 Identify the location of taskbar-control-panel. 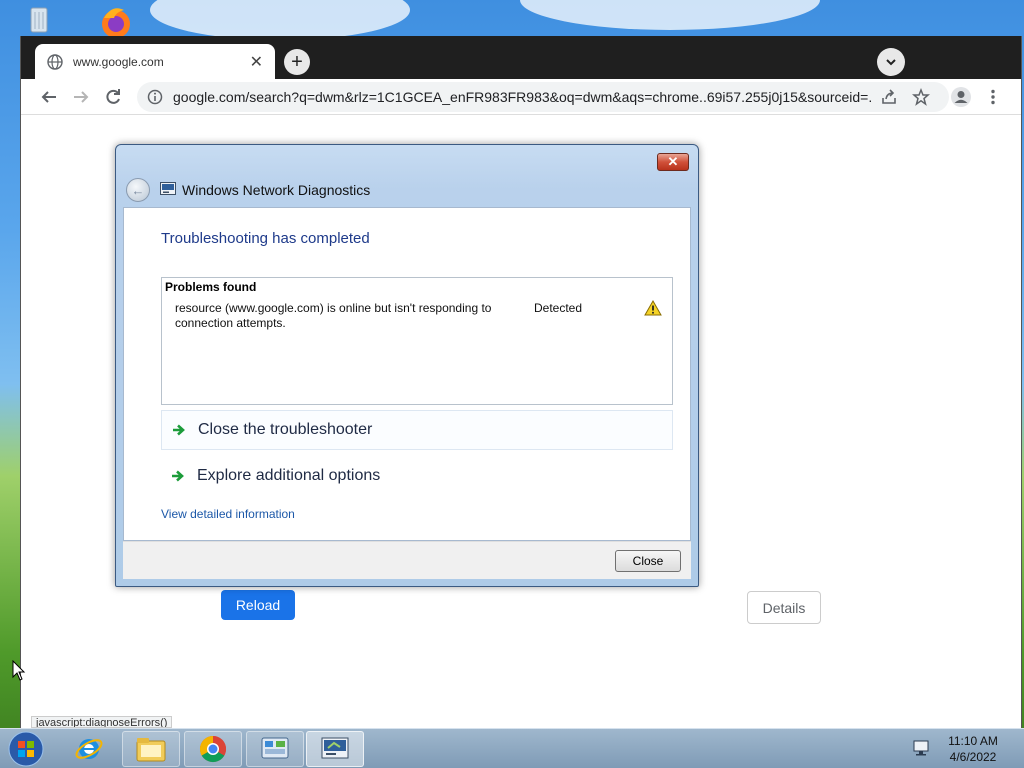
(275, 749).